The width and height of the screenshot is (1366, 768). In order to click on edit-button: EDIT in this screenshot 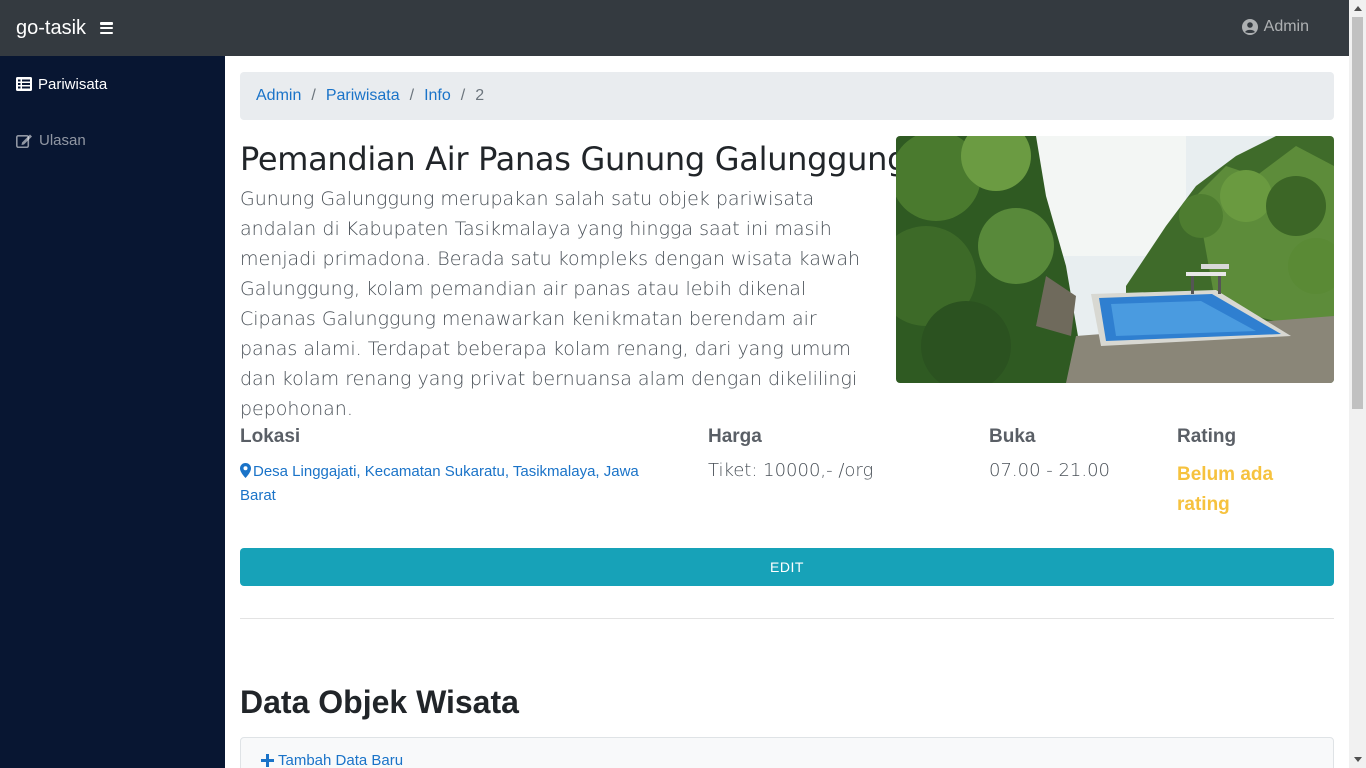, I will do `click(787, 567)`.